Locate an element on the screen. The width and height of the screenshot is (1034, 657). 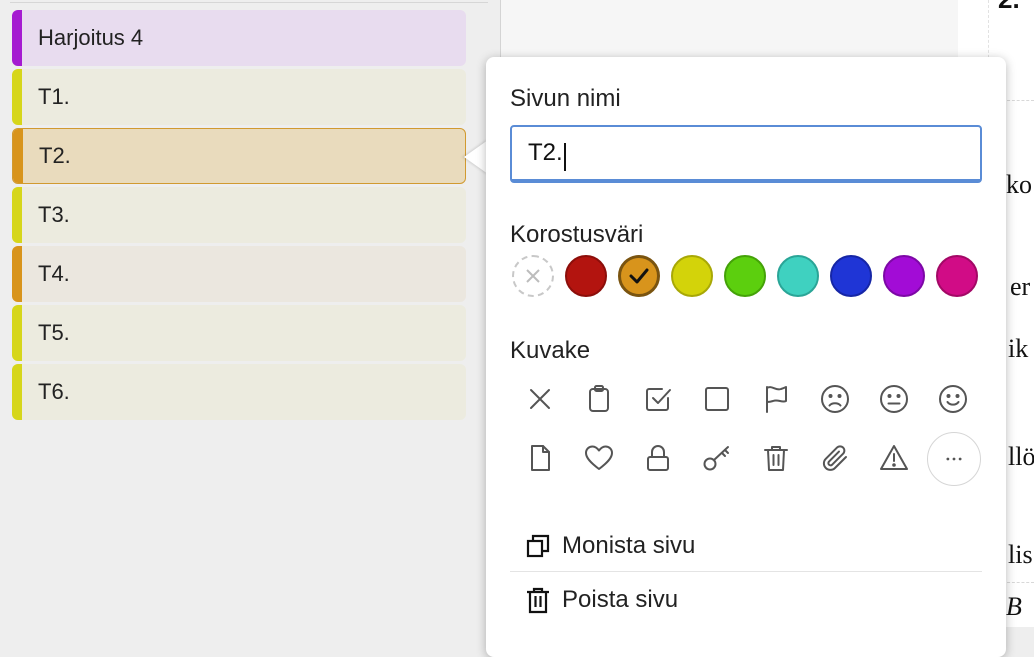
color-swatch-red is located at coordinates (586, 276).